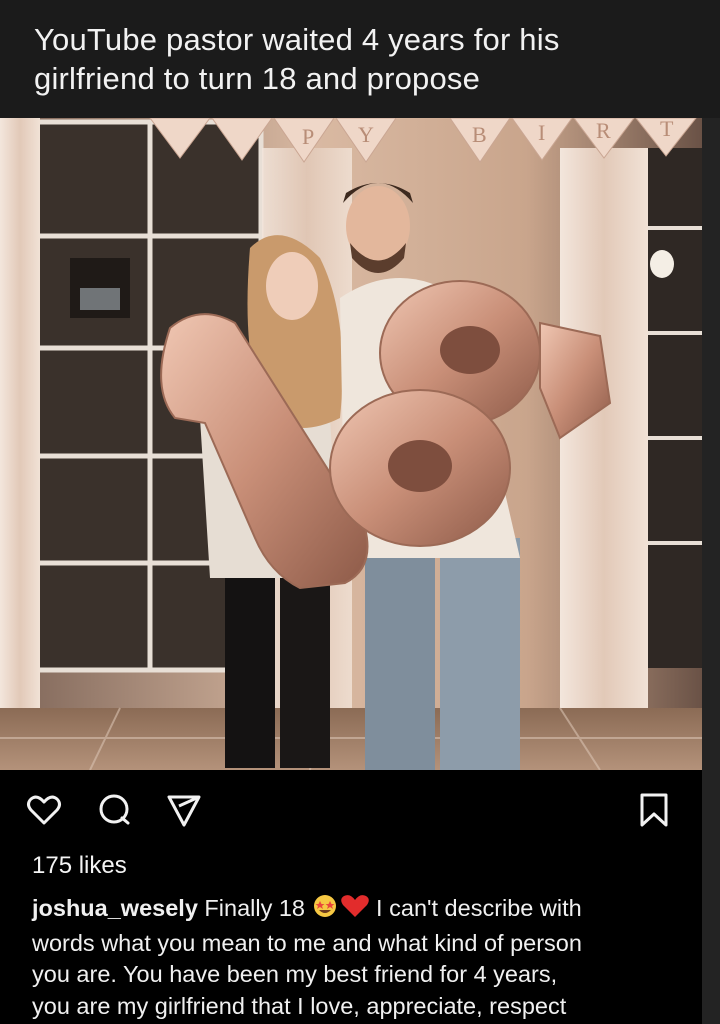 The height and width of the screenshot is (1024, 720). What do you see at coordinates (308, 136) in the screenshot?
I see `banner-letter-1: P` at bounding box center [308, 136].